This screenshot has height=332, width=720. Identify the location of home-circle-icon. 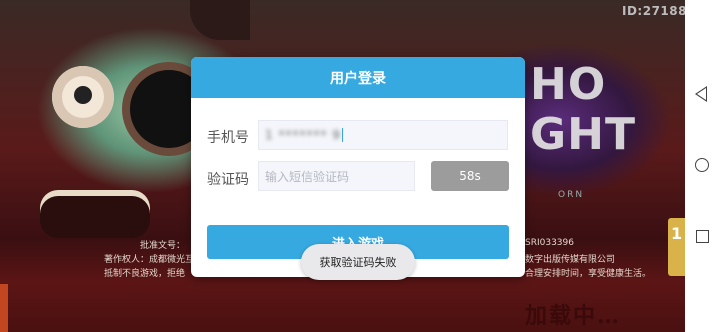
(702, 165).